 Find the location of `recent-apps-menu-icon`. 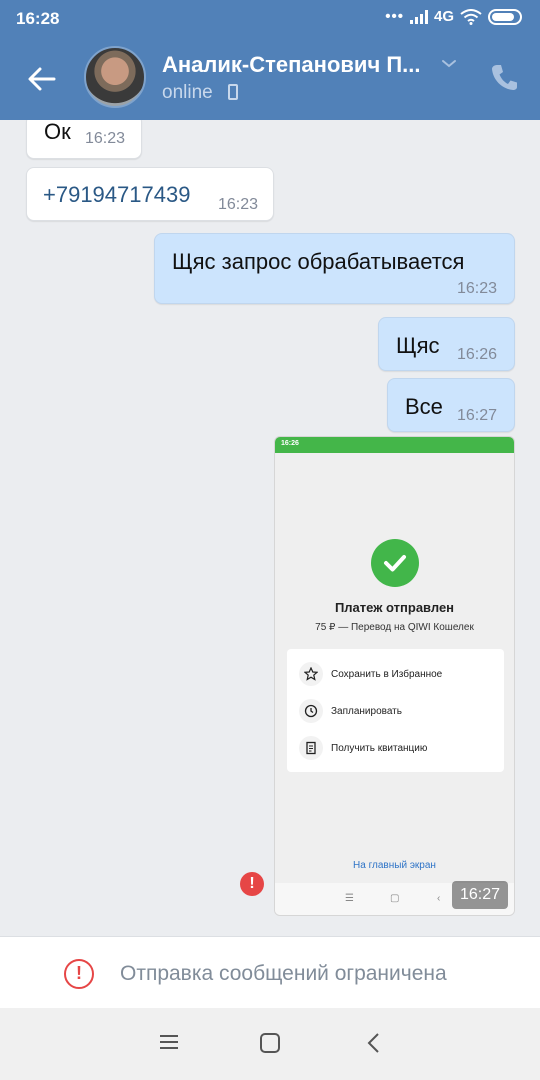

recent-apps-menu-icon is located at coordinates (169, 1042).